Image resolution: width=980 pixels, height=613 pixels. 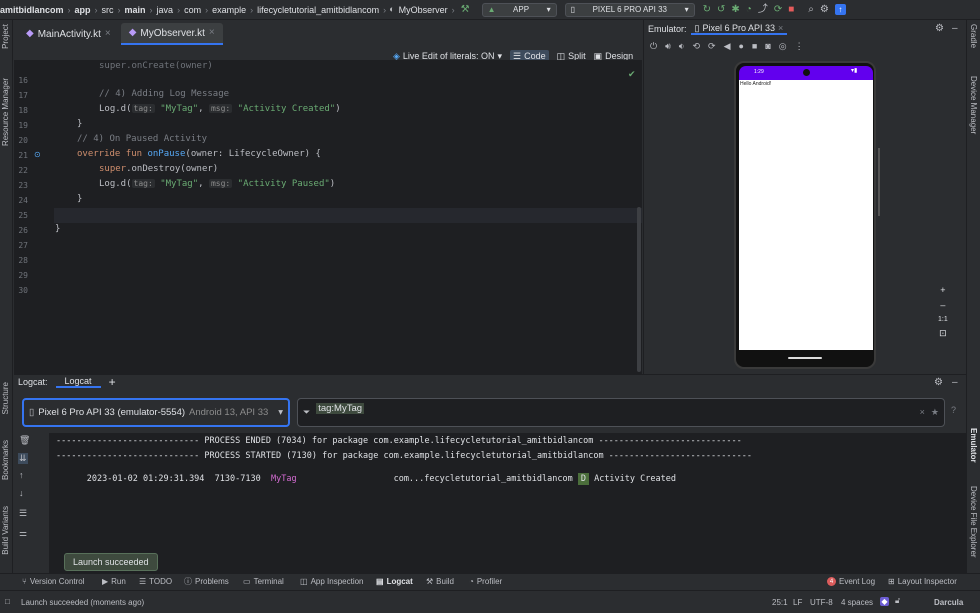 What do you see at coordinates (754, 46) in the screenshot?
I see `overview-icon: ■` at bounding box center [754, 46].